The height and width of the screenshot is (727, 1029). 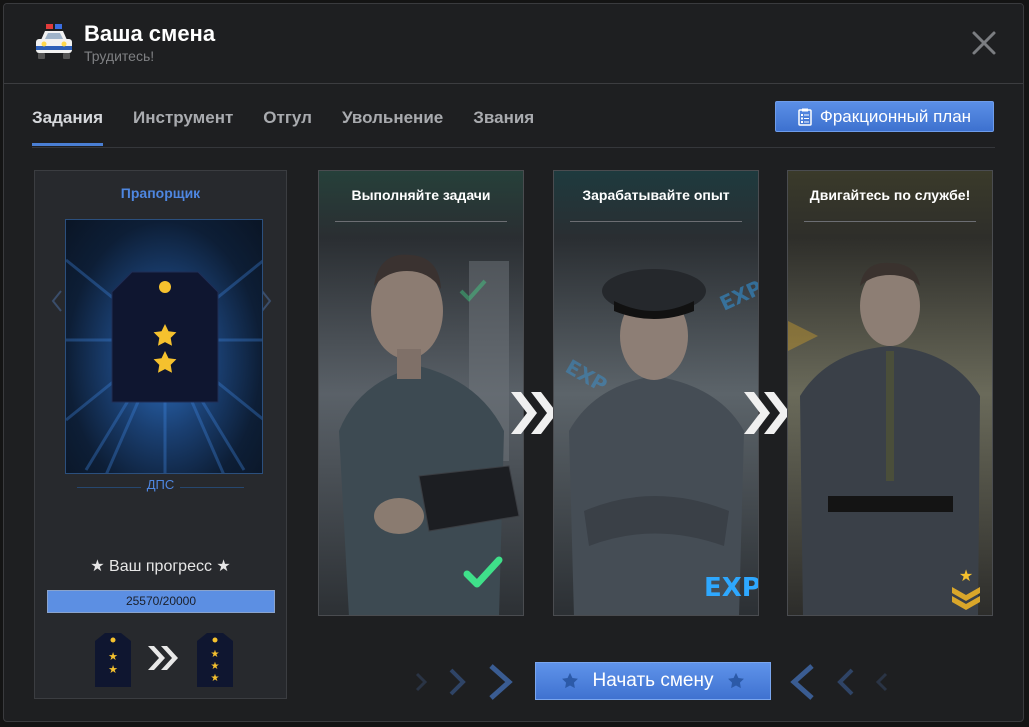 I want to click on window-header: Ваша смена Трудитесь!, so click(x=513, y=44).